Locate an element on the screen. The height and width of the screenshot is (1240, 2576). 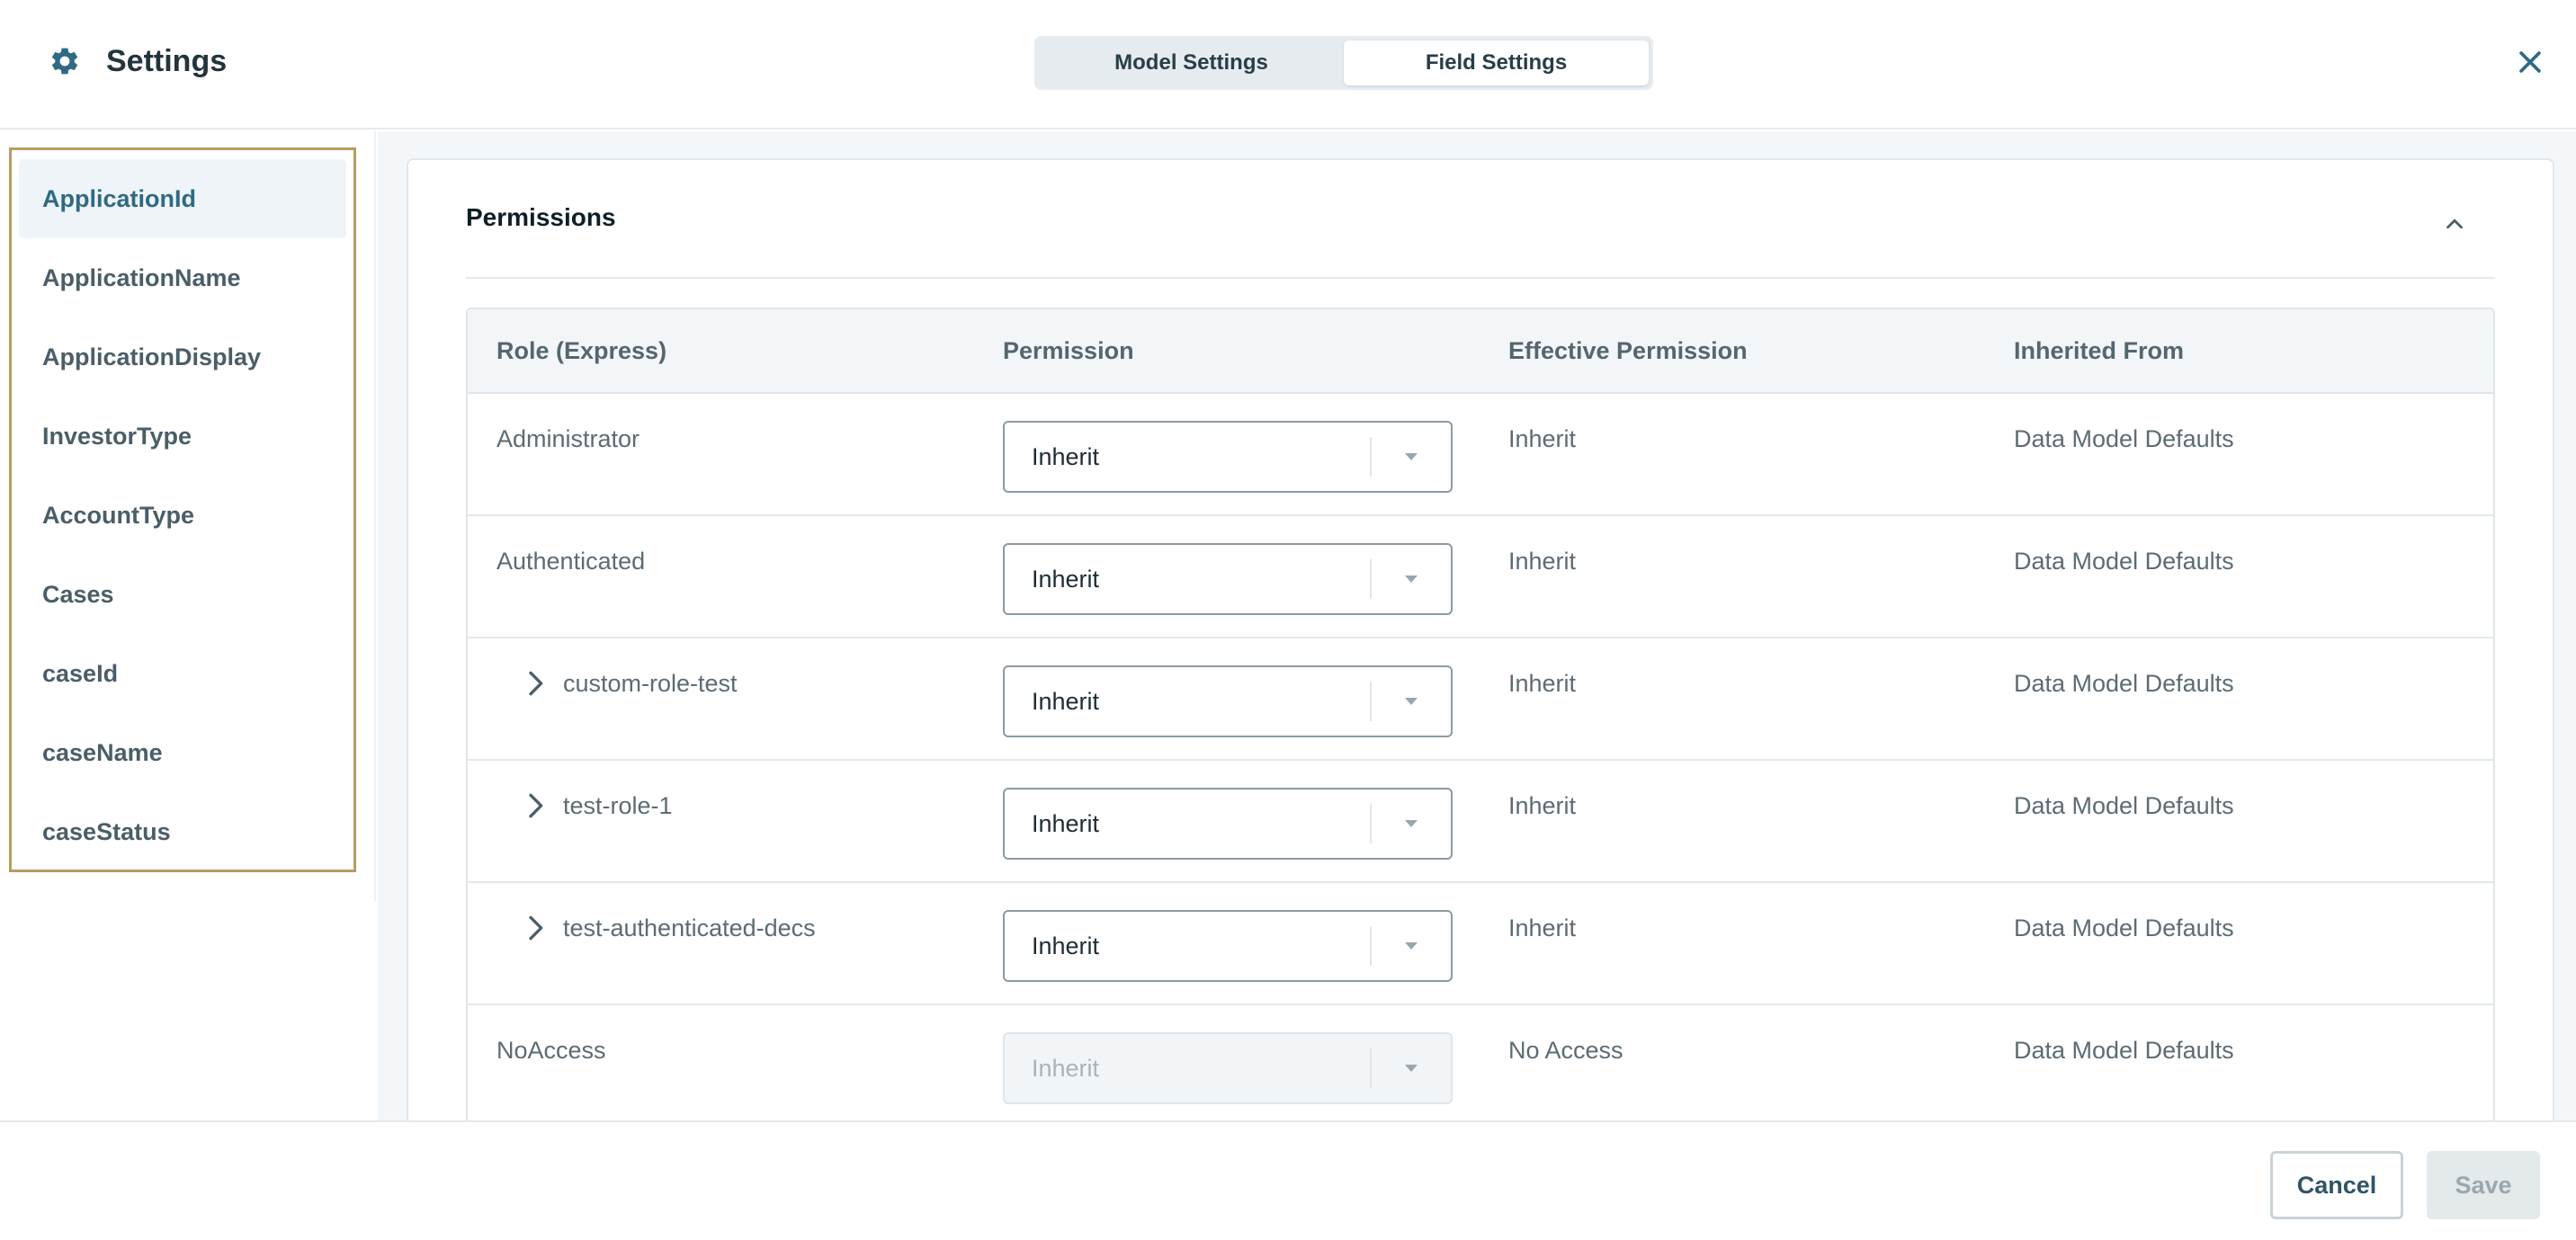
tab-field-settings: Field Settings is located at coordinates (1496, 62).